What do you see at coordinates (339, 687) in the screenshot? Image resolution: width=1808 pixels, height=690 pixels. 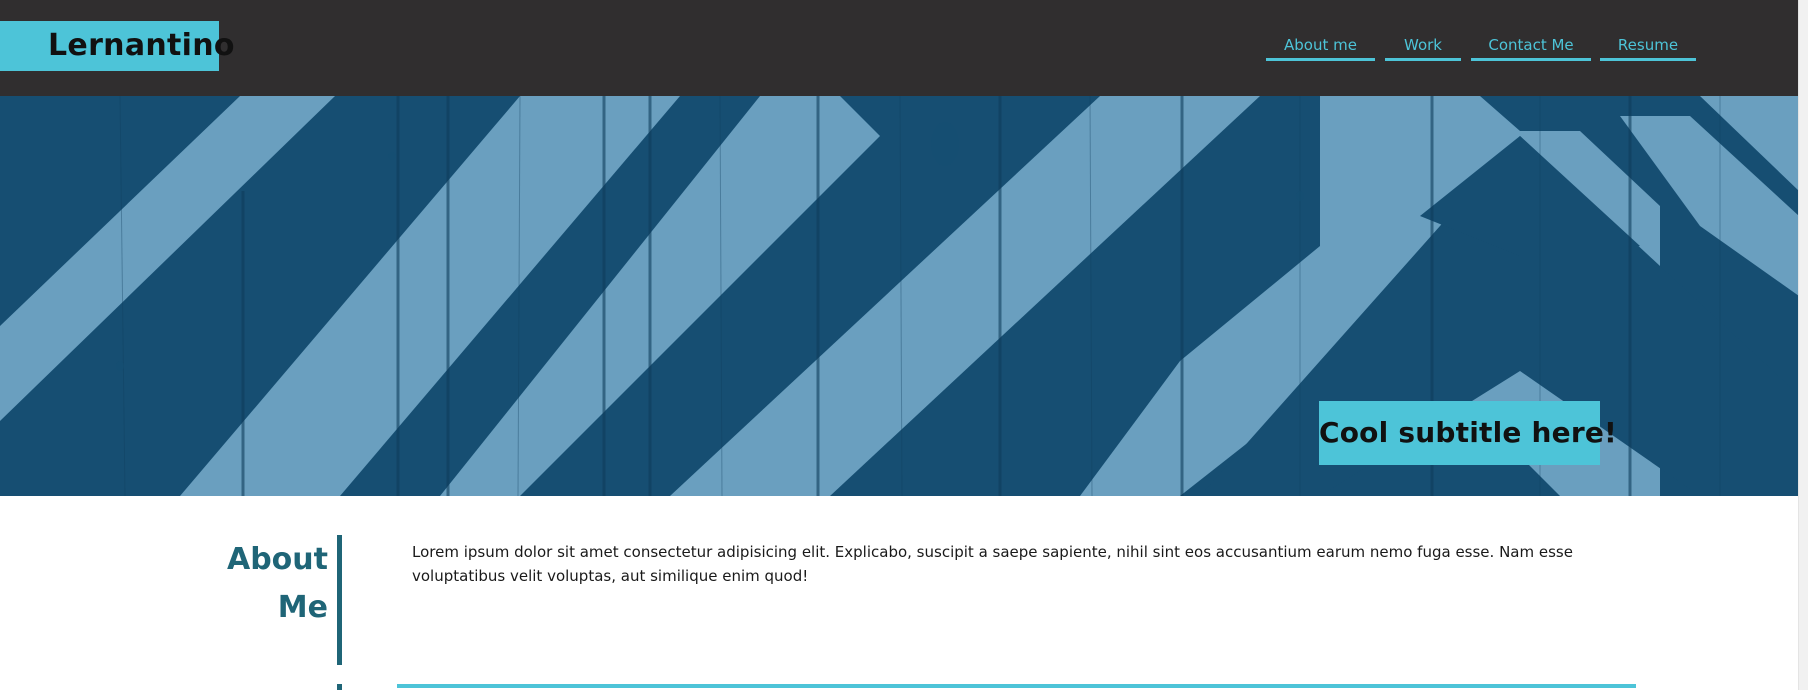 I see `next-section-vertical-bar` at bounding box center [339, 687].